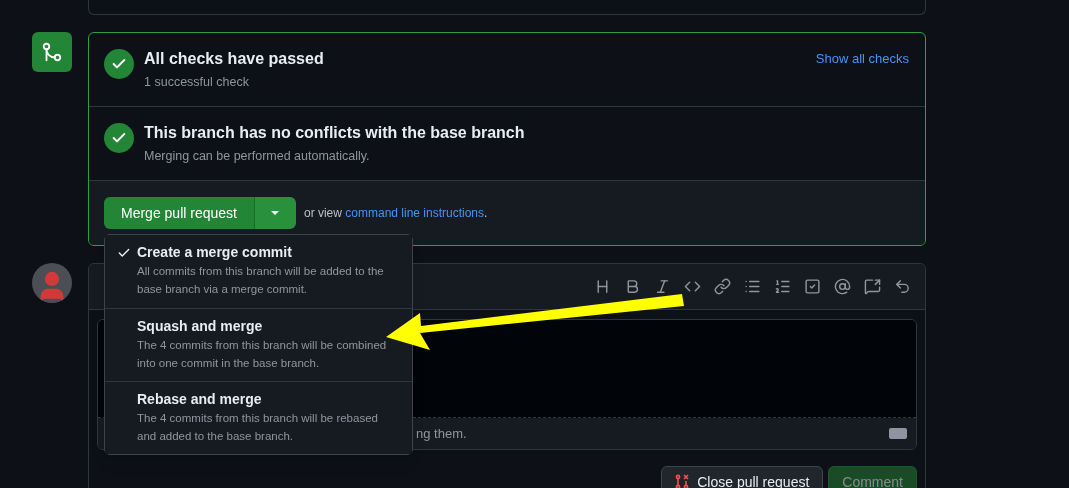  Describe the element at coordinates (335, 133) in the screenshot. I see `check-title: This branch has no conflicts with the base branch` at that location.